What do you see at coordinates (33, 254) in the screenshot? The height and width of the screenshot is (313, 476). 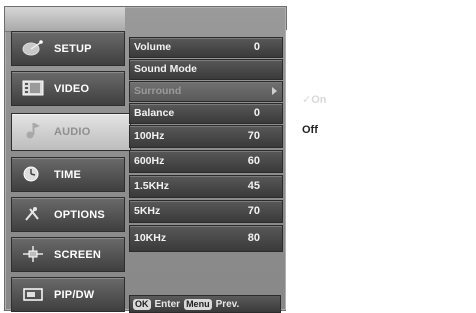 I see `screen-move-icon` at bounding box center [33, 254].